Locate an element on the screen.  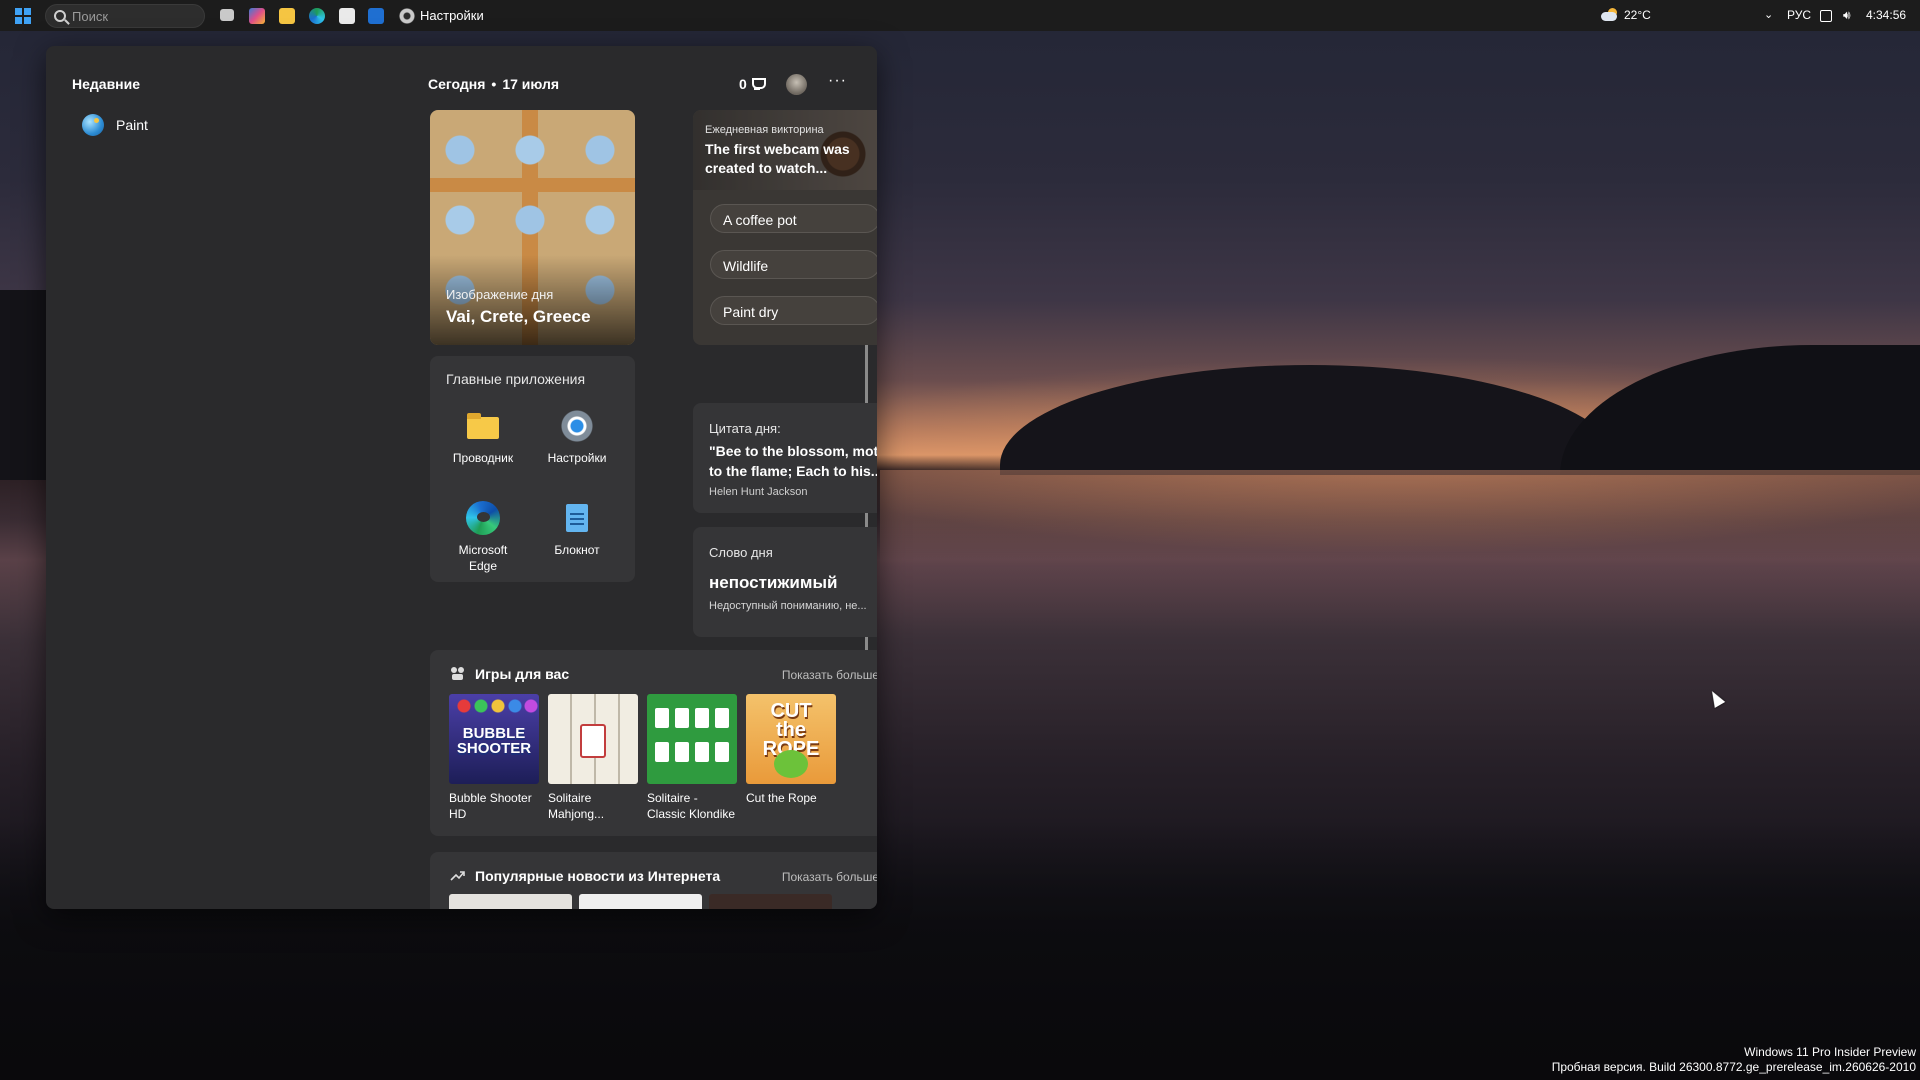
date-label: 17 июля is located at coordinates (531, 84).